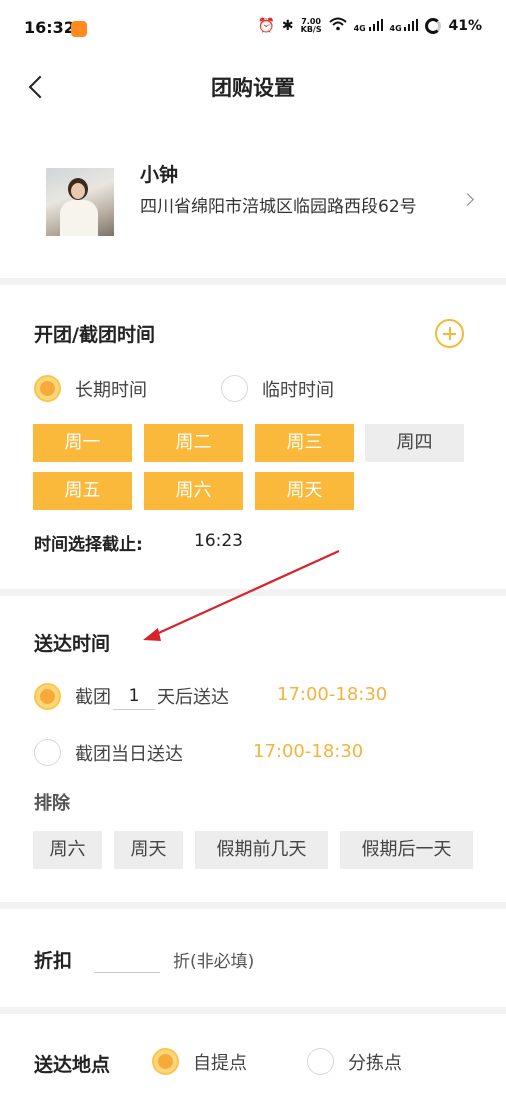 The width and height of the screenshot is (506, 1112). I want to click on speed-unit: KB/S, so click(311, 29).